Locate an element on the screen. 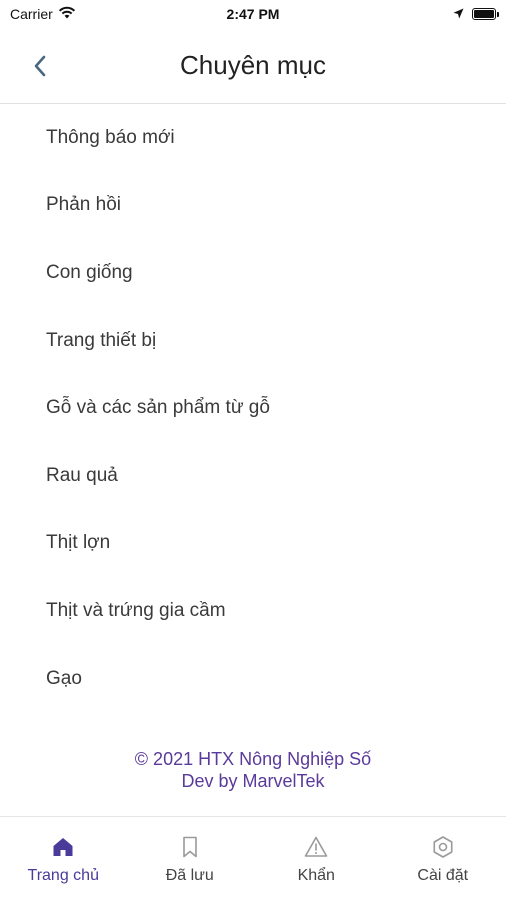  page-title: Chuyên mục is located at coordinates (253, 65).